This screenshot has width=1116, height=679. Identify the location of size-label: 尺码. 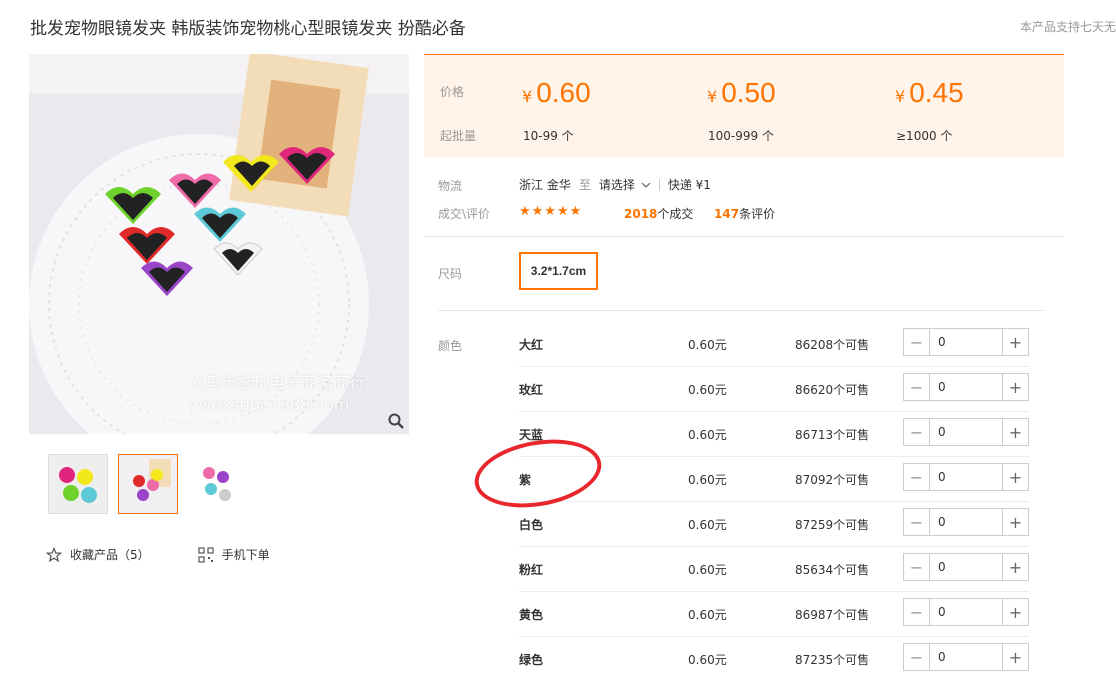
(450, 274).